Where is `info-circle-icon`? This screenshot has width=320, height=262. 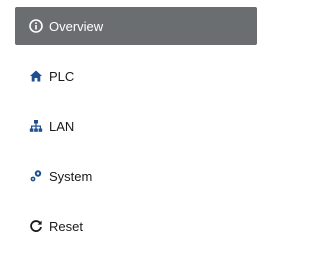 info-circle-icon is located at coordinates (36, 26).